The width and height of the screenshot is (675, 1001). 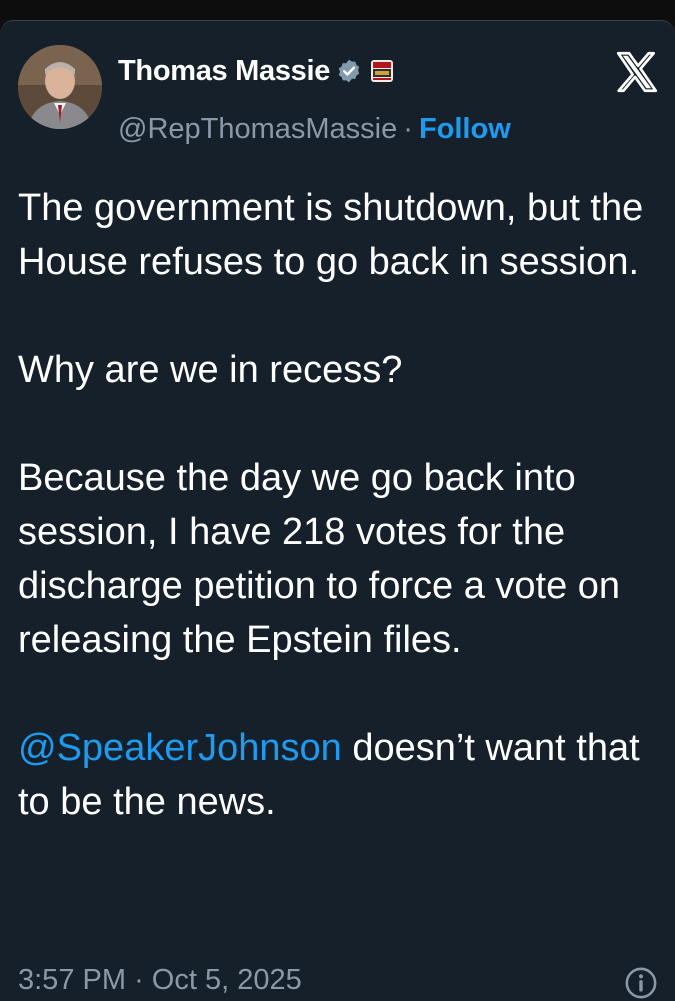 I want to click on mention-link: @SpeakerJohnson, so click(x=180, y=748).